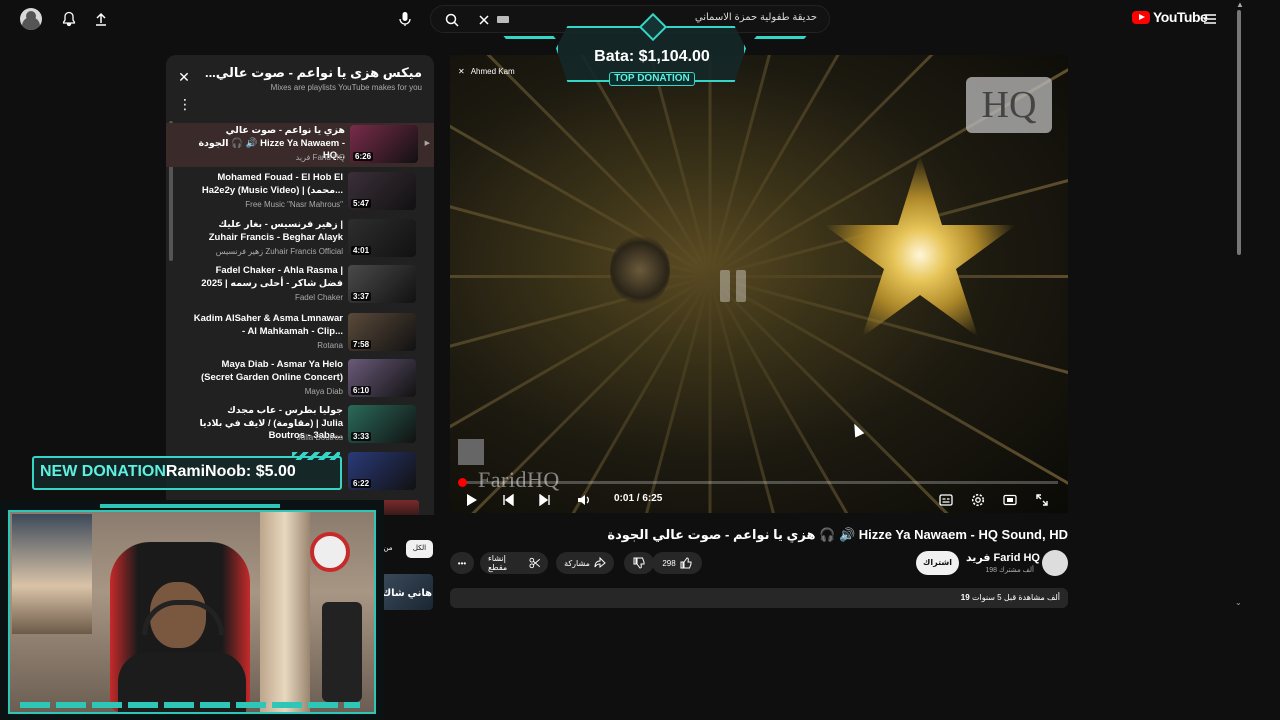 The width and height of the screenshot is (1280, 720). I want to click on share-icon, so click(600, 563).